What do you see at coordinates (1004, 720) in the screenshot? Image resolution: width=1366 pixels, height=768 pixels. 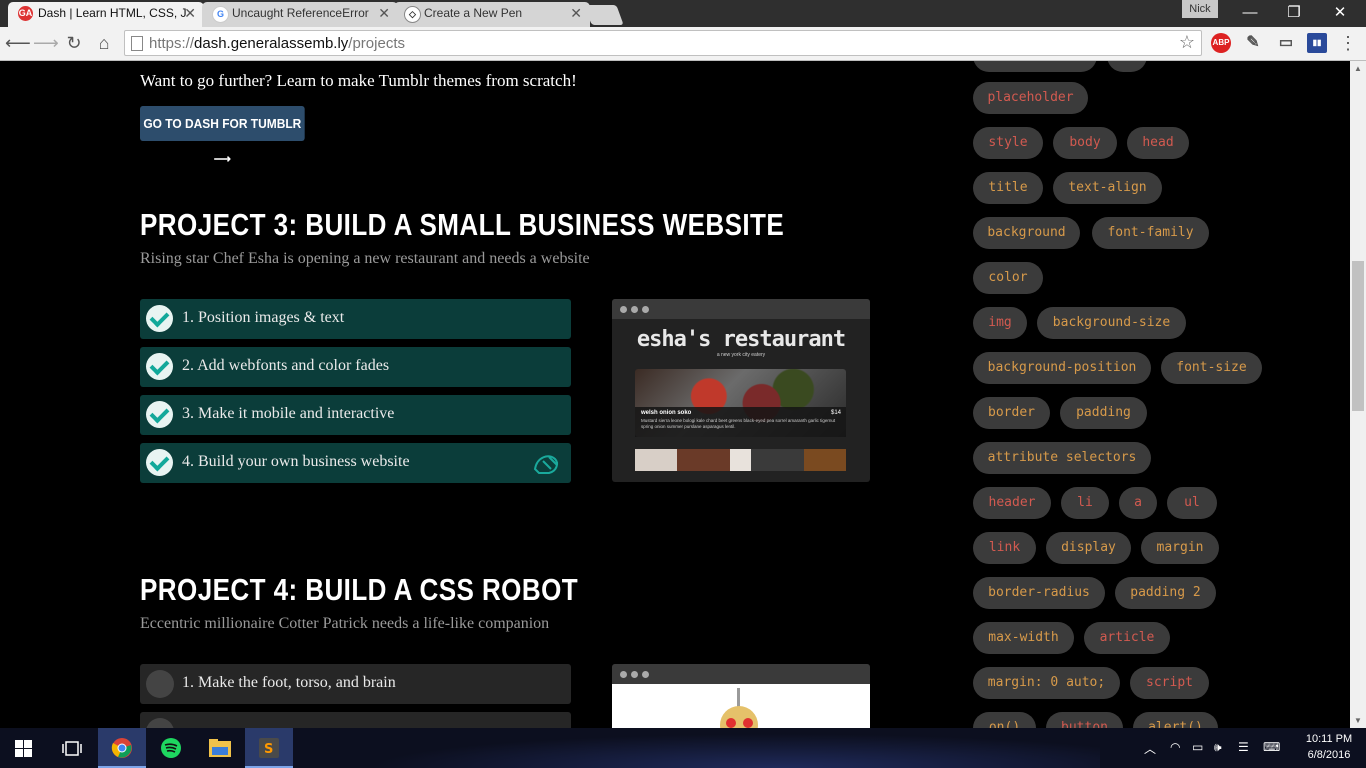 I see `tag-pill: on()` at bounding box center [1004, 720].